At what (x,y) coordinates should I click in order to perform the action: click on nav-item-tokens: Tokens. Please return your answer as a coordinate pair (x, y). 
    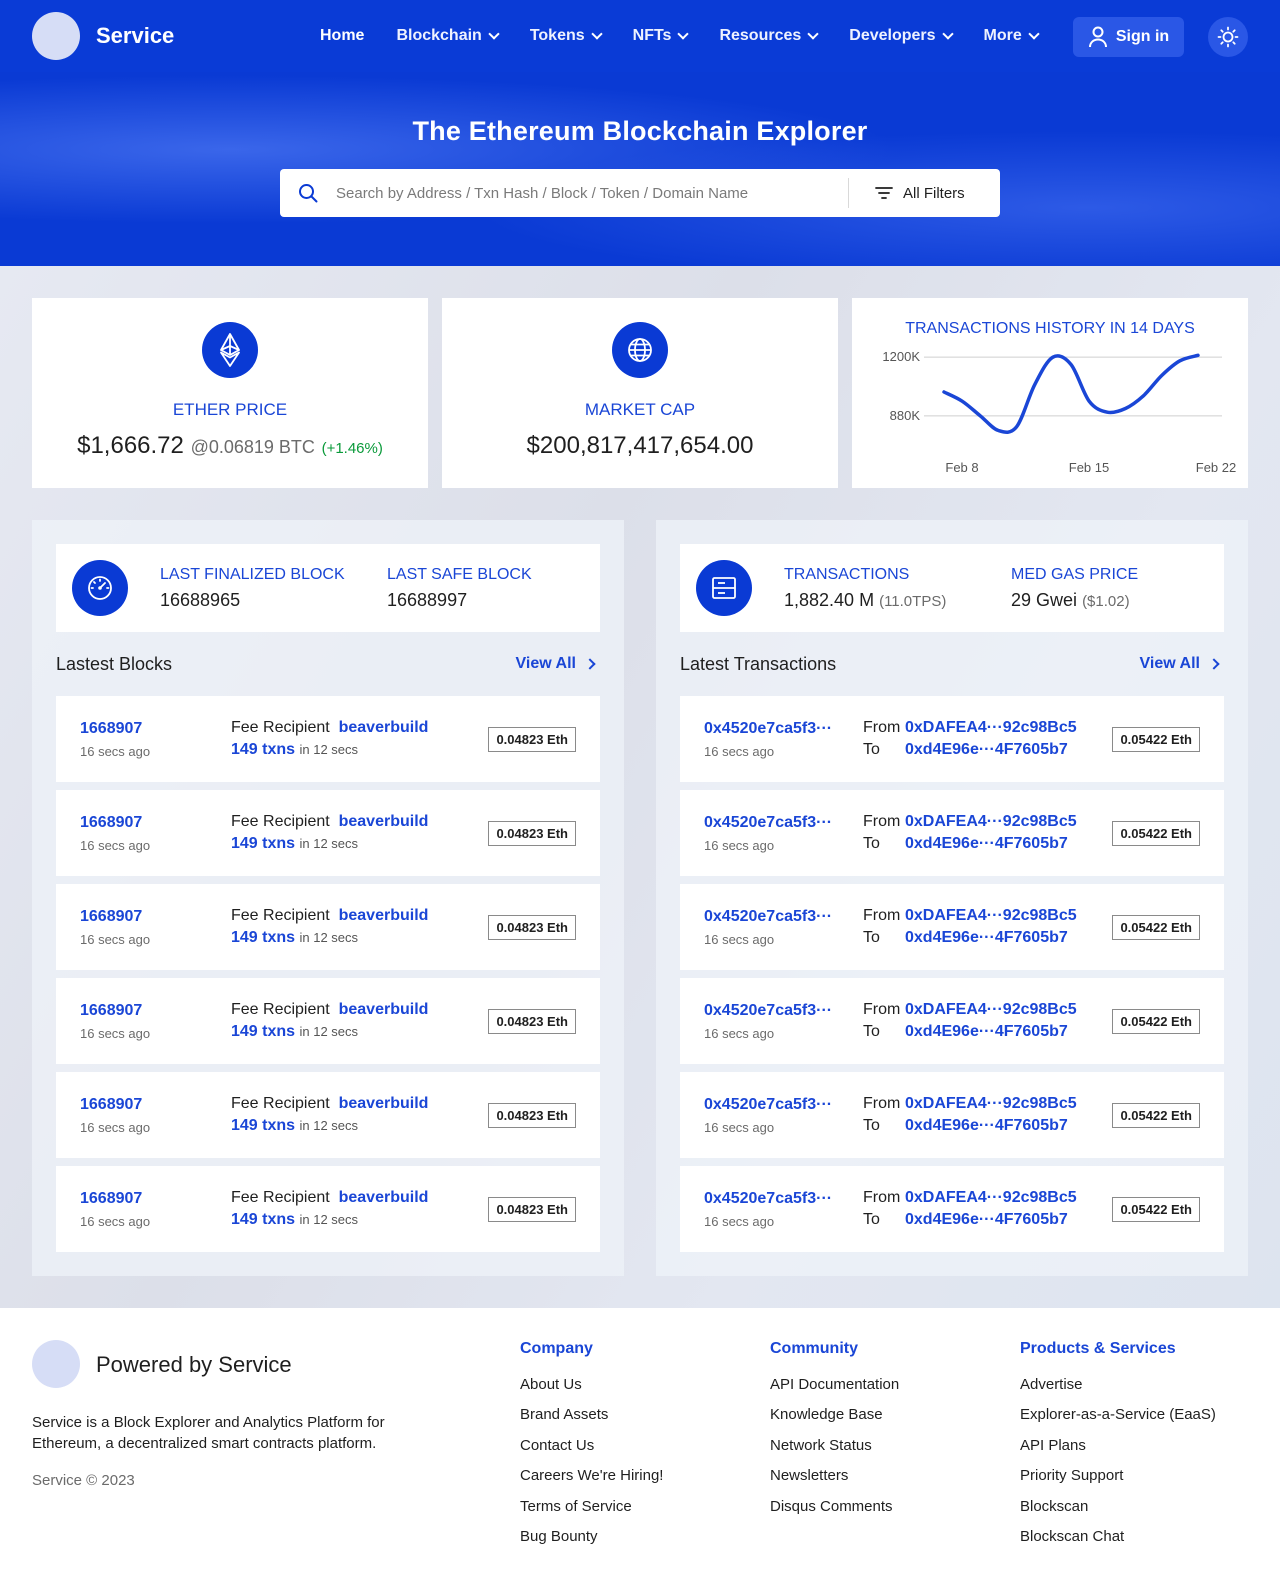
    Looking at the image, I should click on (566, 36).